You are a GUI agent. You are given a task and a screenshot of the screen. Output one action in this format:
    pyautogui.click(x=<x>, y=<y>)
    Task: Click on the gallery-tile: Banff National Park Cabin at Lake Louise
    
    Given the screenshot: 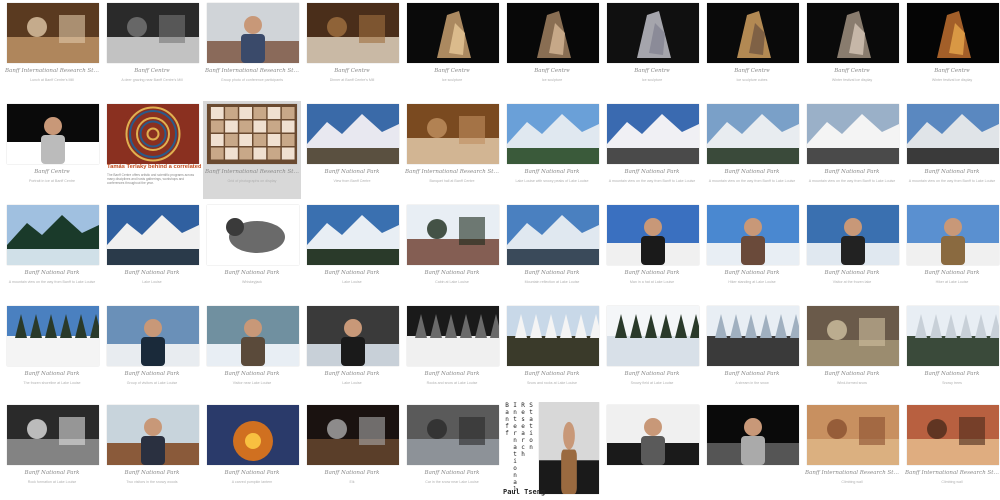 What is the action you would take?
    pyautogui.click(x=452, y=251)
    